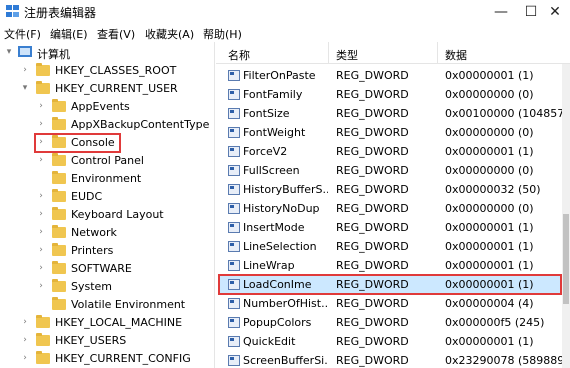 This screenshot has height=368, width=570. Describe the element at coordinates (107, 269) in the screenshot. I see `tree-item-software: › SOFTWARE` at that location.